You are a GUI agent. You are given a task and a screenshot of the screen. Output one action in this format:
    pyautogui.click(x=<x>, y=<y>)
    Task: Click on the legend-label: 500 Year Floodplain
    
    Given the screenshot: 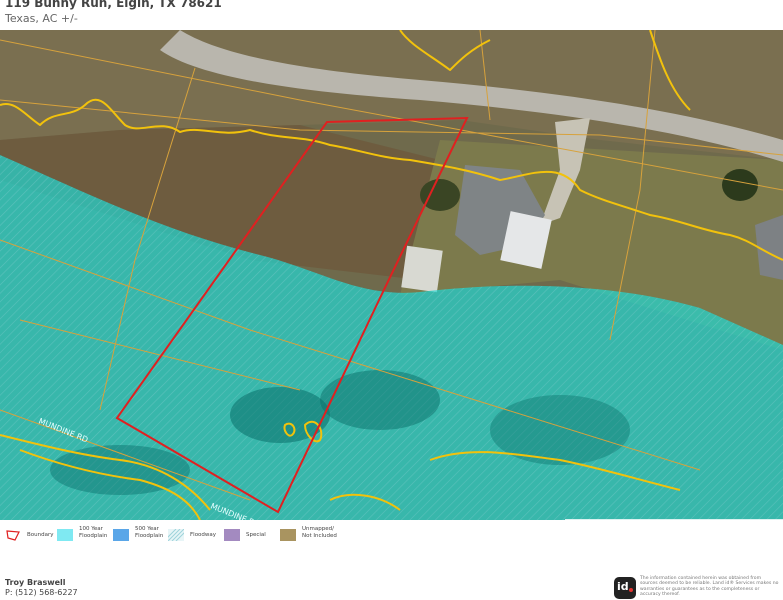 What is the action you would take?
    pyautogui.click(x=149, y=532)
    